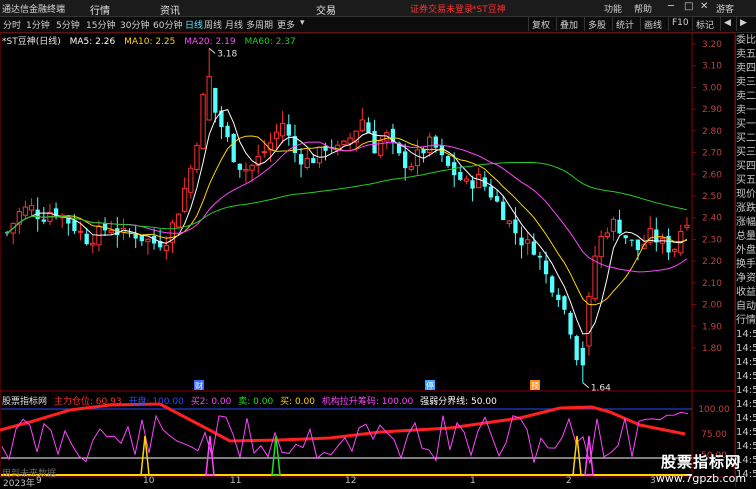 The height and width of the screenshot is (489, 756). What do you see at coordinates (199, 386) in the screenshot?
I see `event-marker: 财` at bounding box center [199, 386].